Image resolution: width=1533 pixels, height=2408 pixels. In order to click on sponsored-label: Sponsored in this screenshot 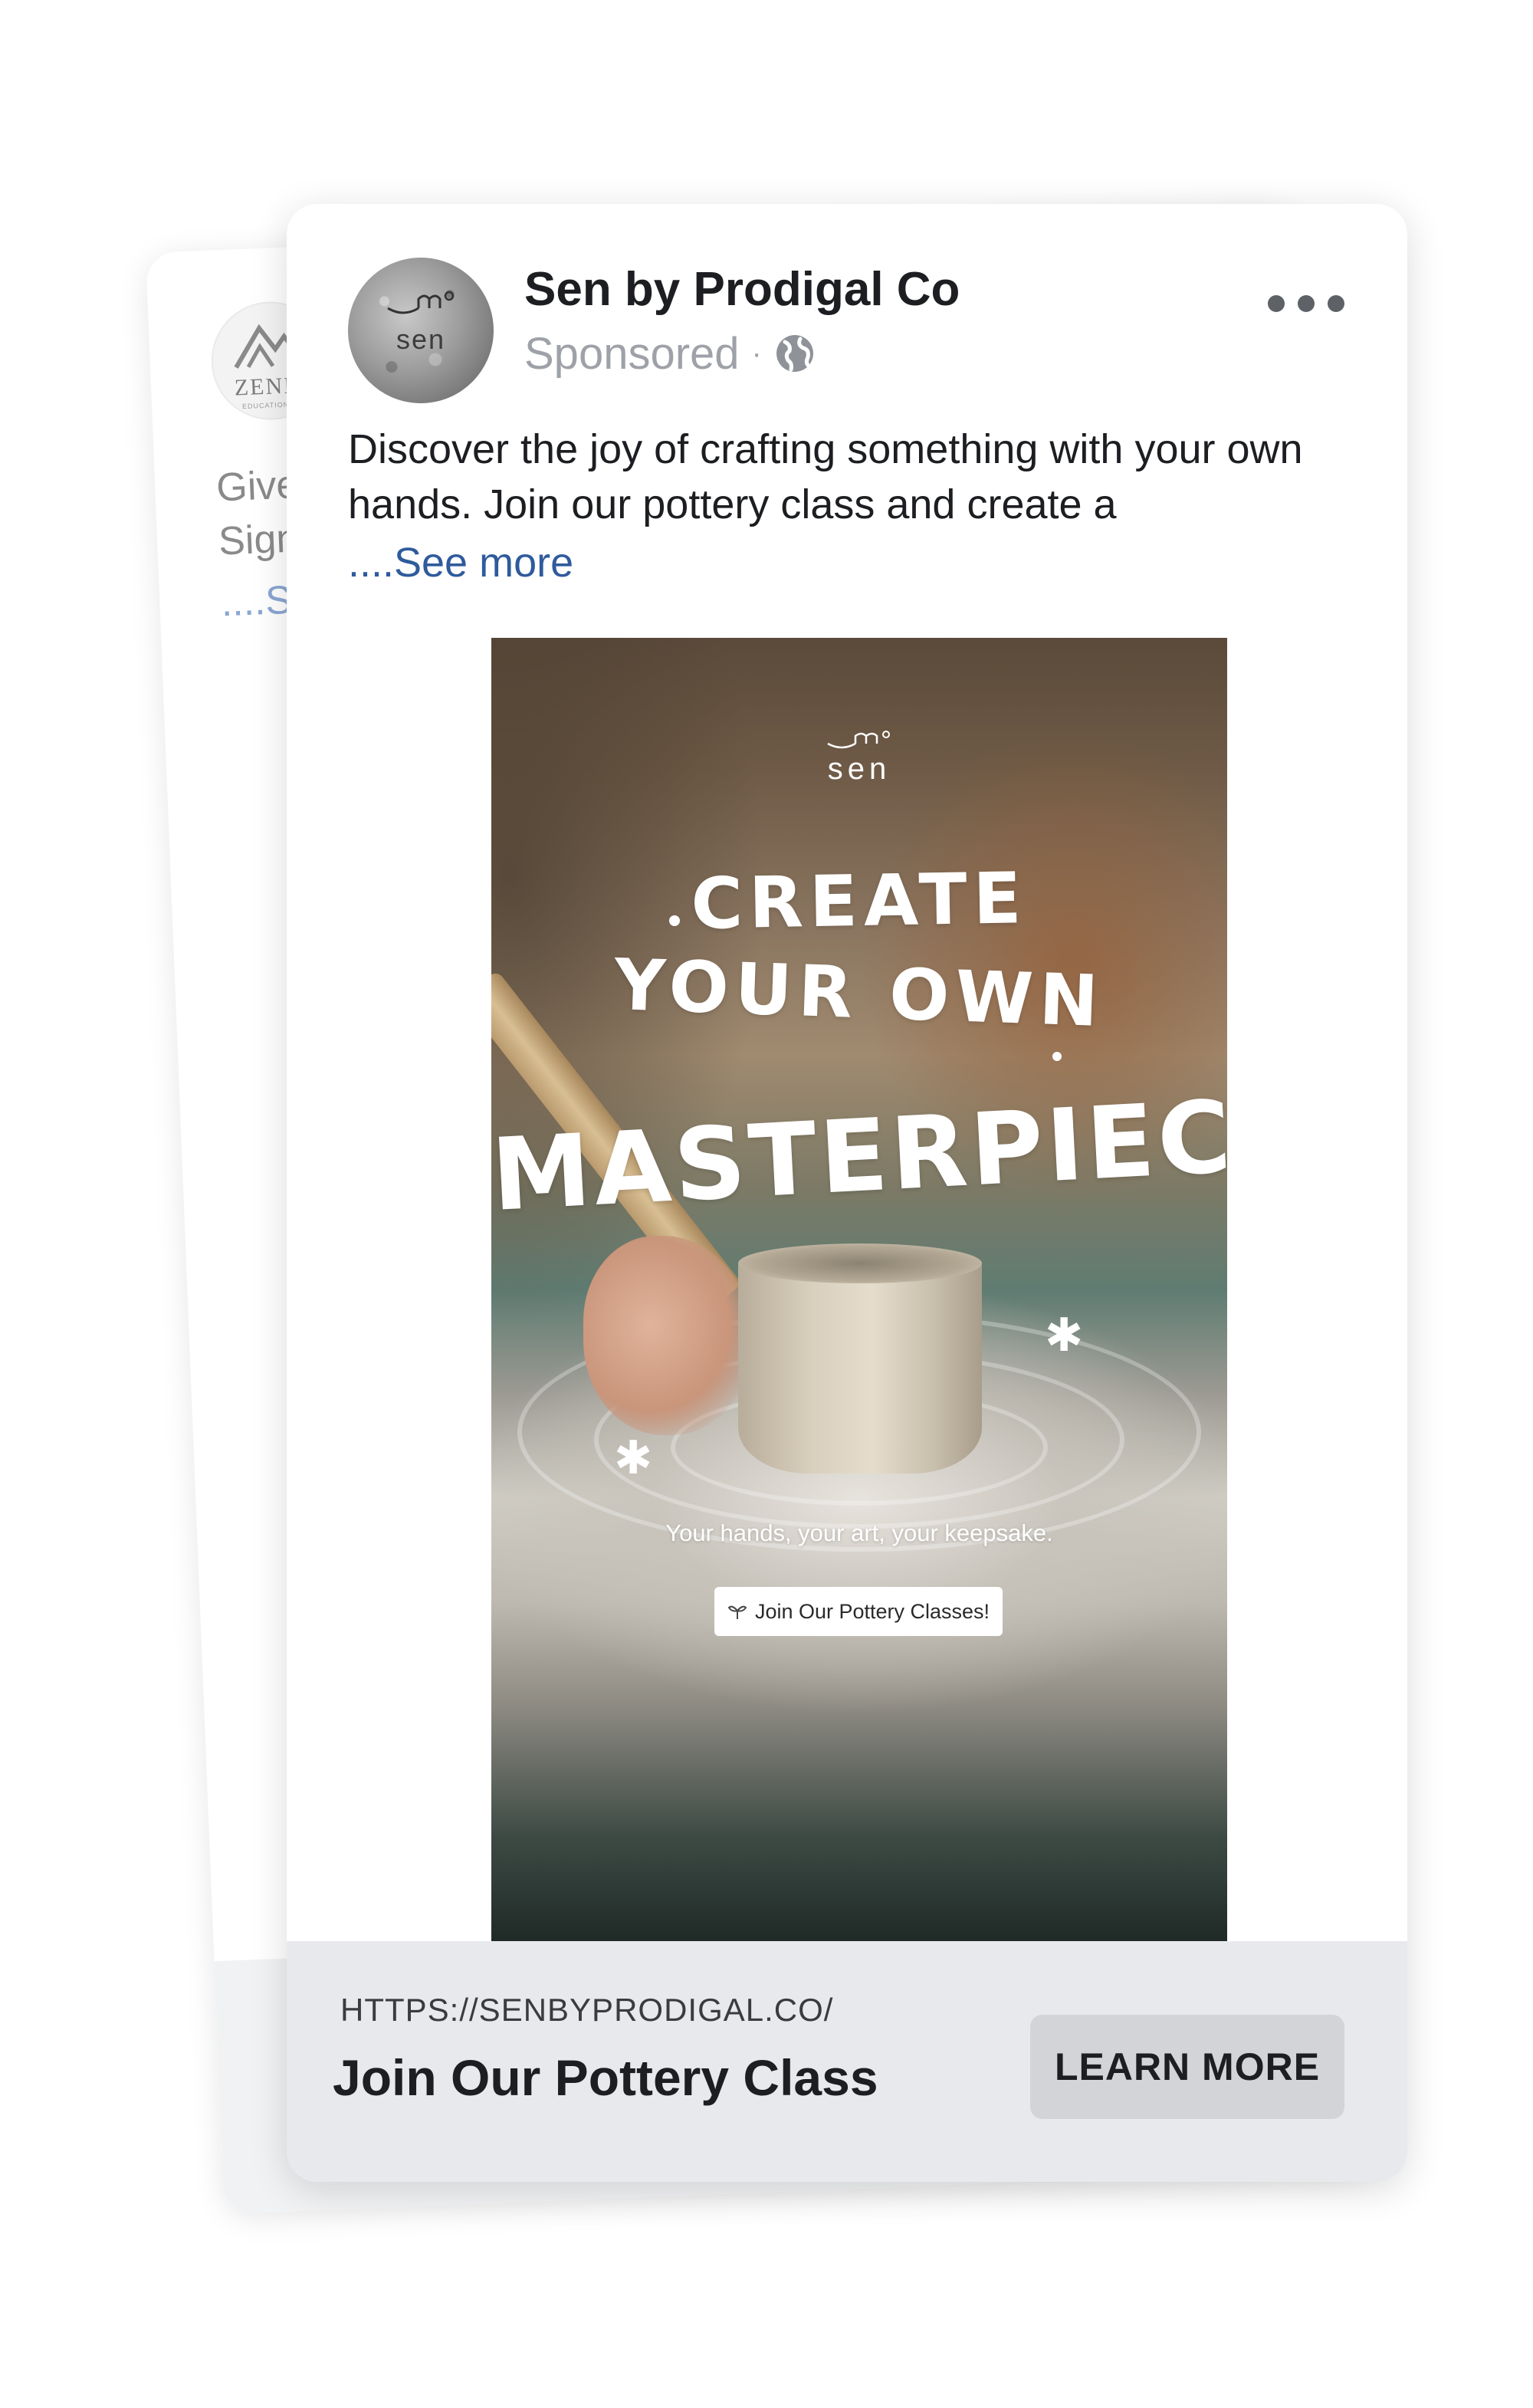, I will do `click(632, 353)`.